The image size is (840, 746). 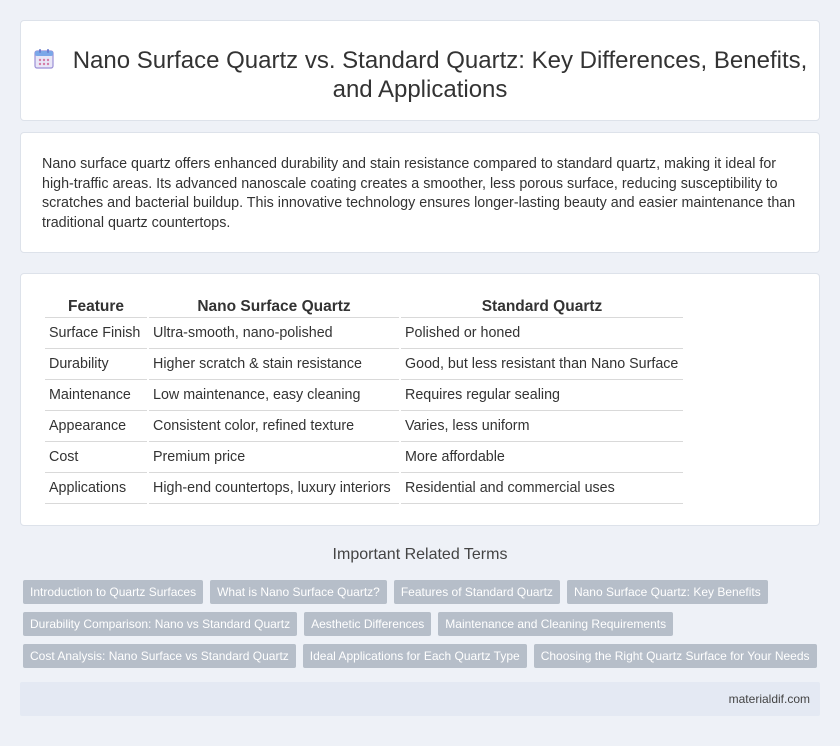 What do you see at coordinates (274, 333) in the screenshot?
I see `nano-cell: Ultra-smooth, nano-polished` at bounding box center [274, 333].